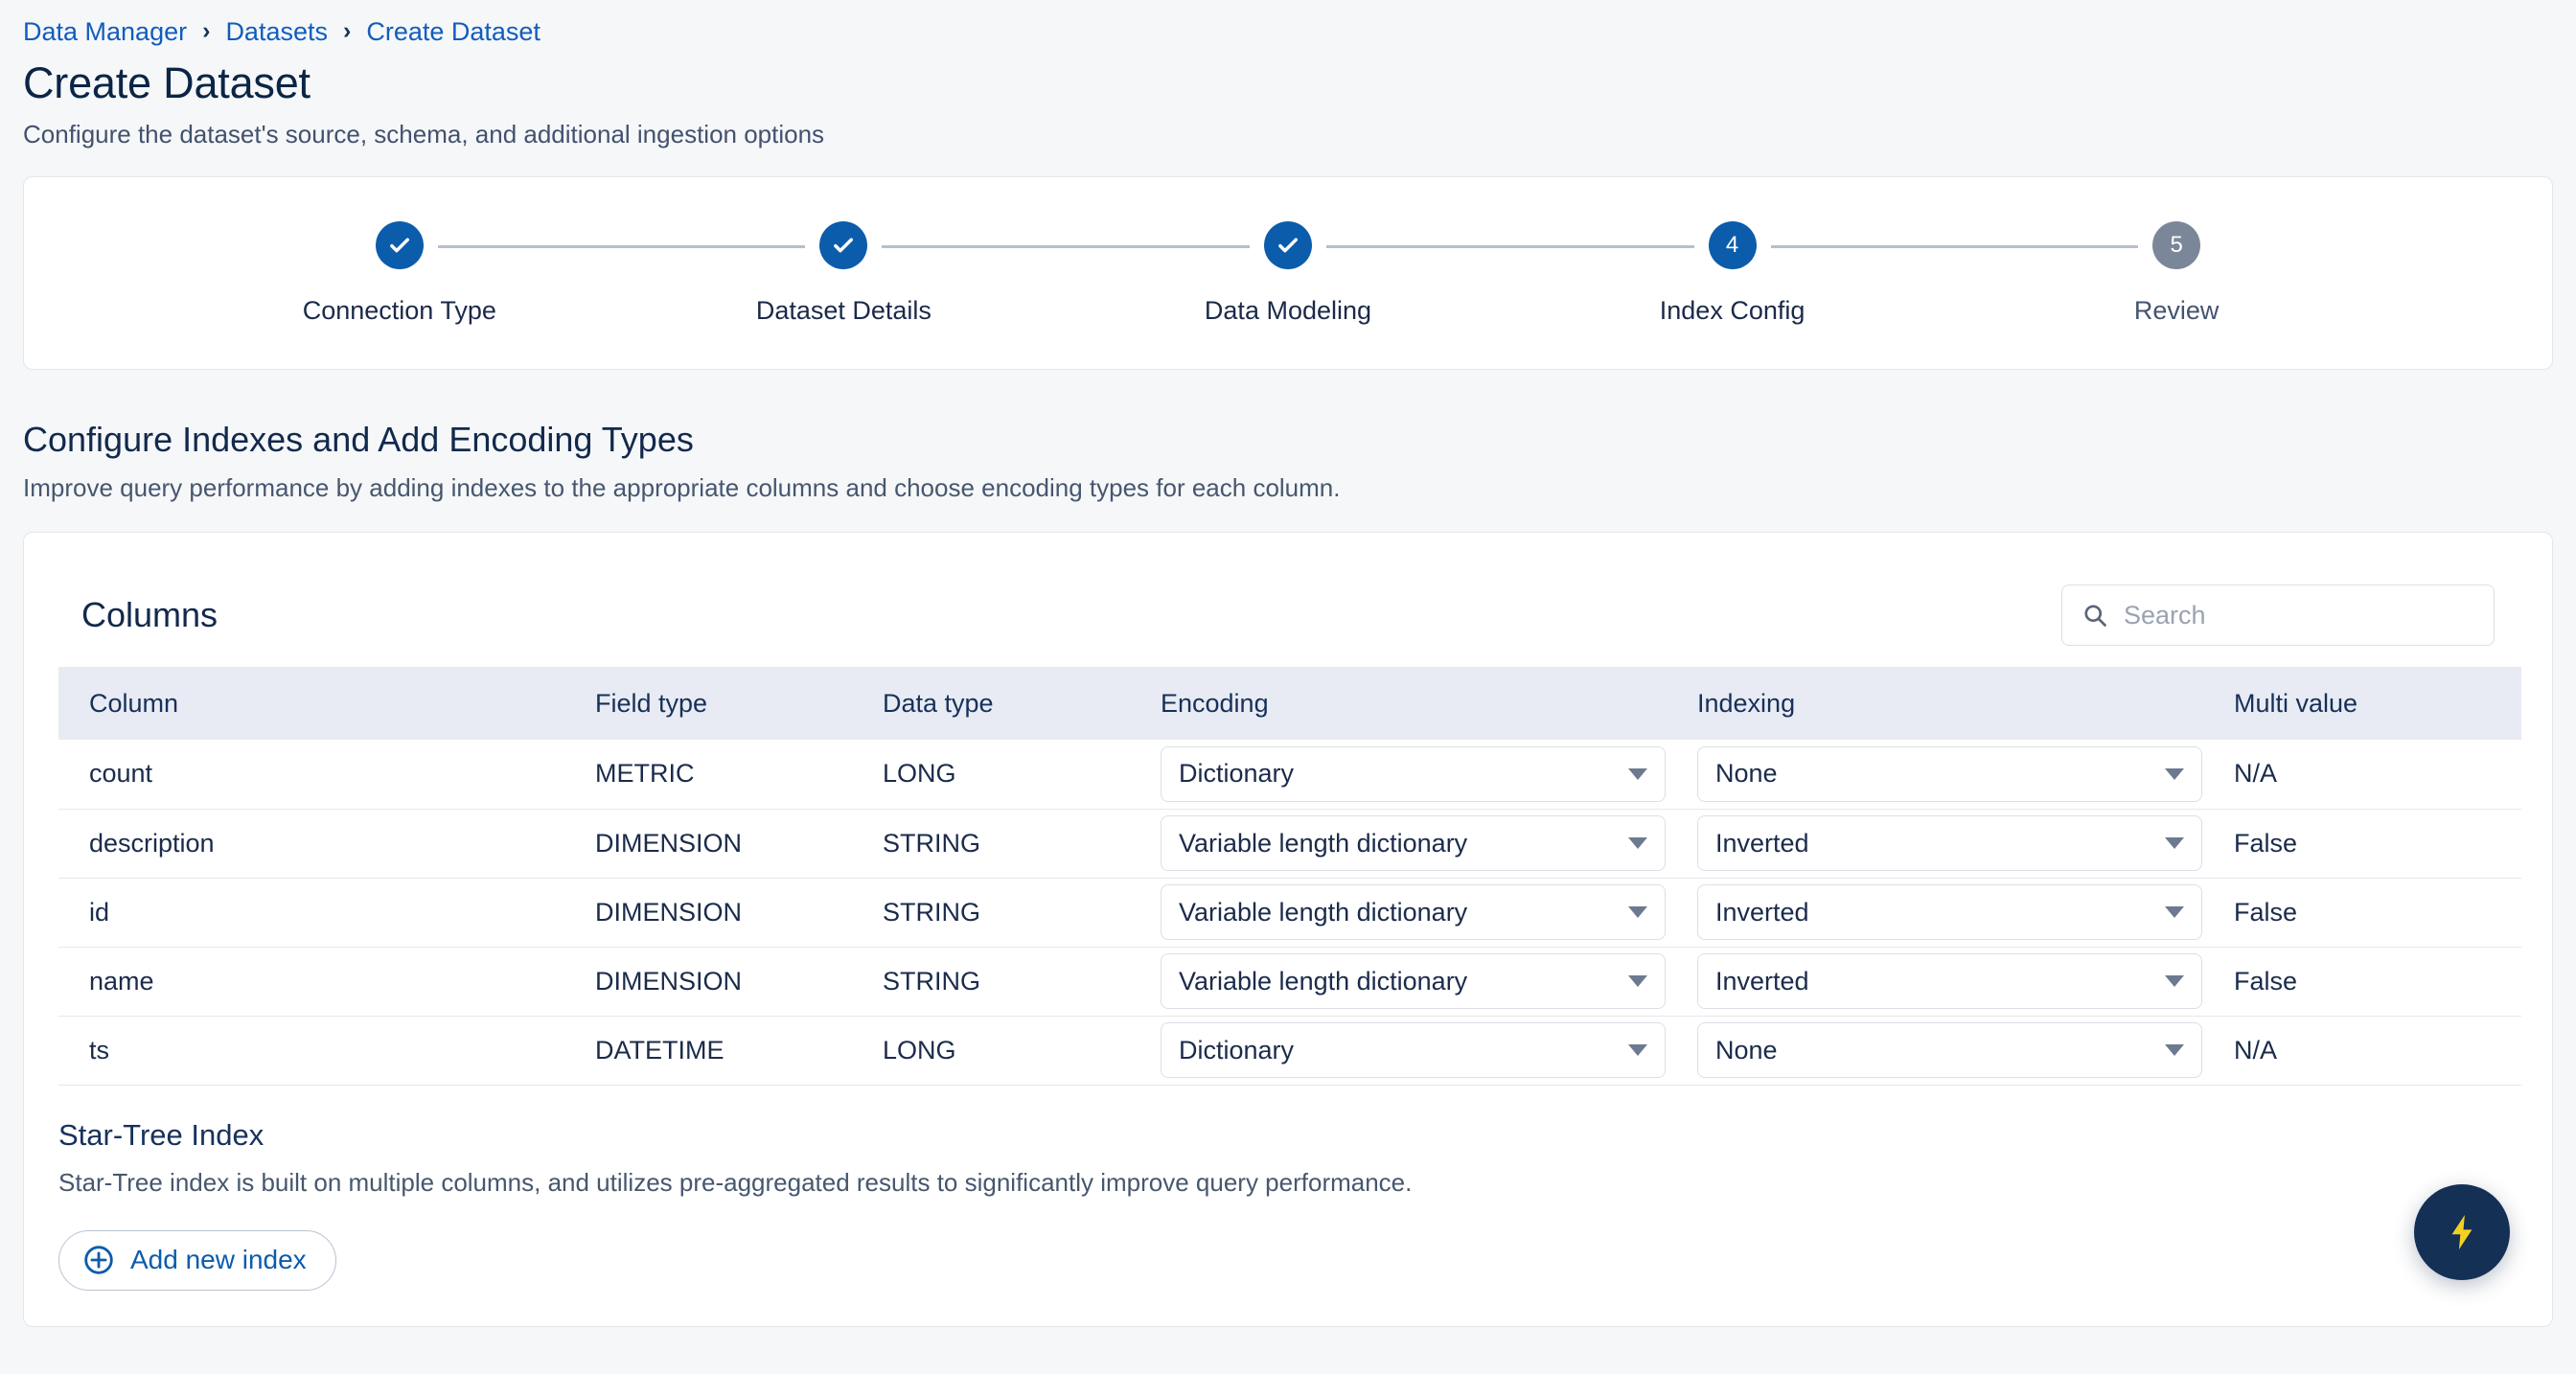 Image resolution: width=2576 pixels, height=1374 pixels. What do you see at coordinates (2176, 310) in the screenshot?
I see `step-label: Review` at bounding box center [2176, 310].